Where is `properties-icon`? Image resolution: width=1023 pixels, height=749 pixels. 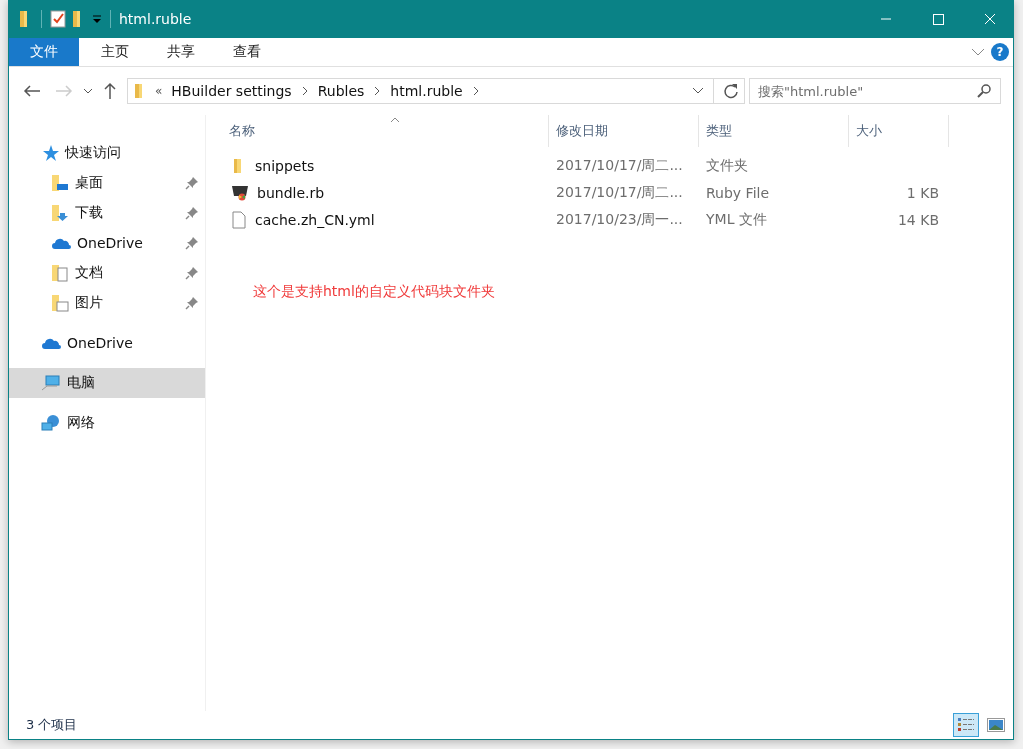
properties-icon is located at coordinates (58, 19).